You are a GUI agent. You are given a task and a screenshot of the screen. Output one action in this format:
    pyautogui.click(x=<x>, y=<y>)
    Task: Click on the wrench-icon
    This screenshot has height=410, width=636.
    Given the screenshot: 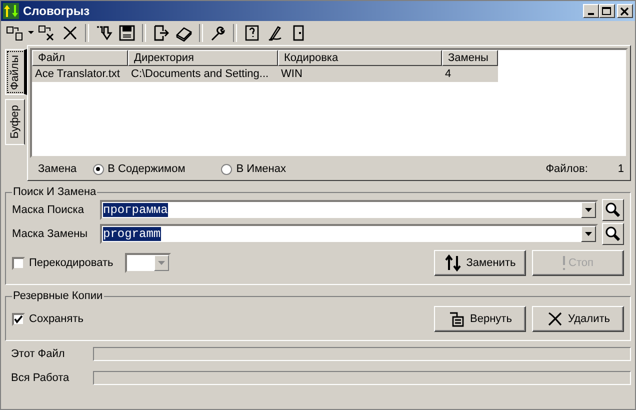 What is the action you would take?
    pyautogui.click(x=218, y=33)
    